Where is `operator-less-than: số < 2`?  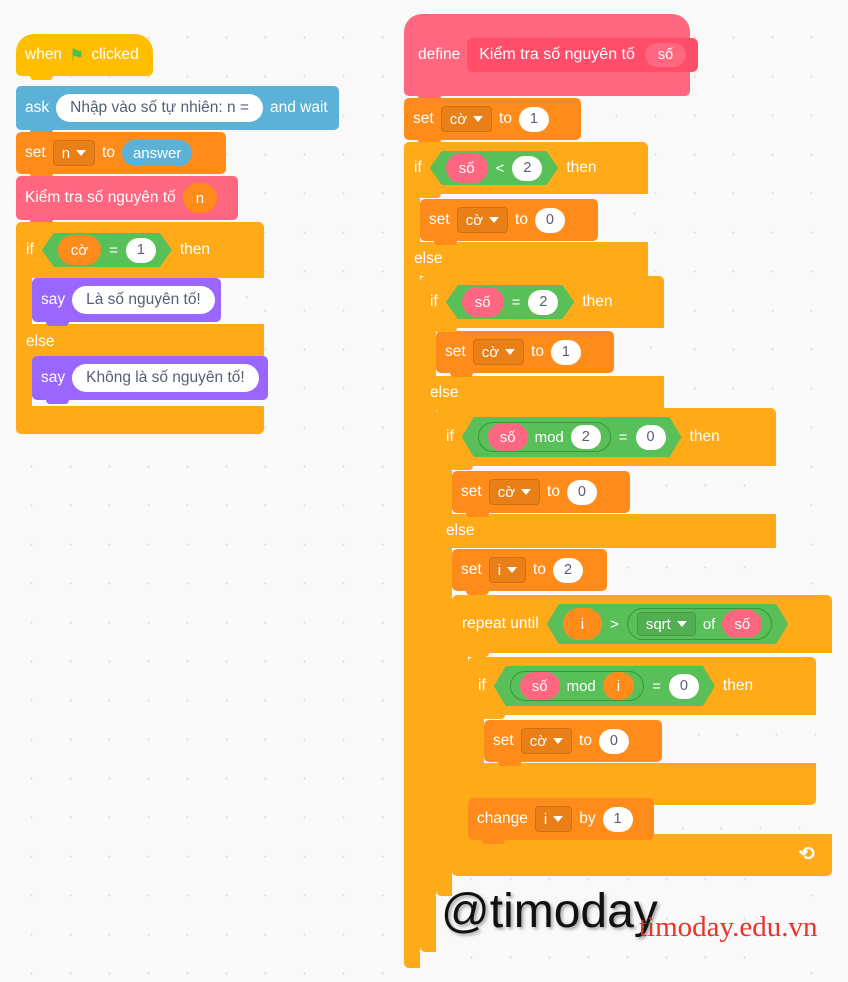 operator-less-than: số < 2 is located at coordinates (494, 168).